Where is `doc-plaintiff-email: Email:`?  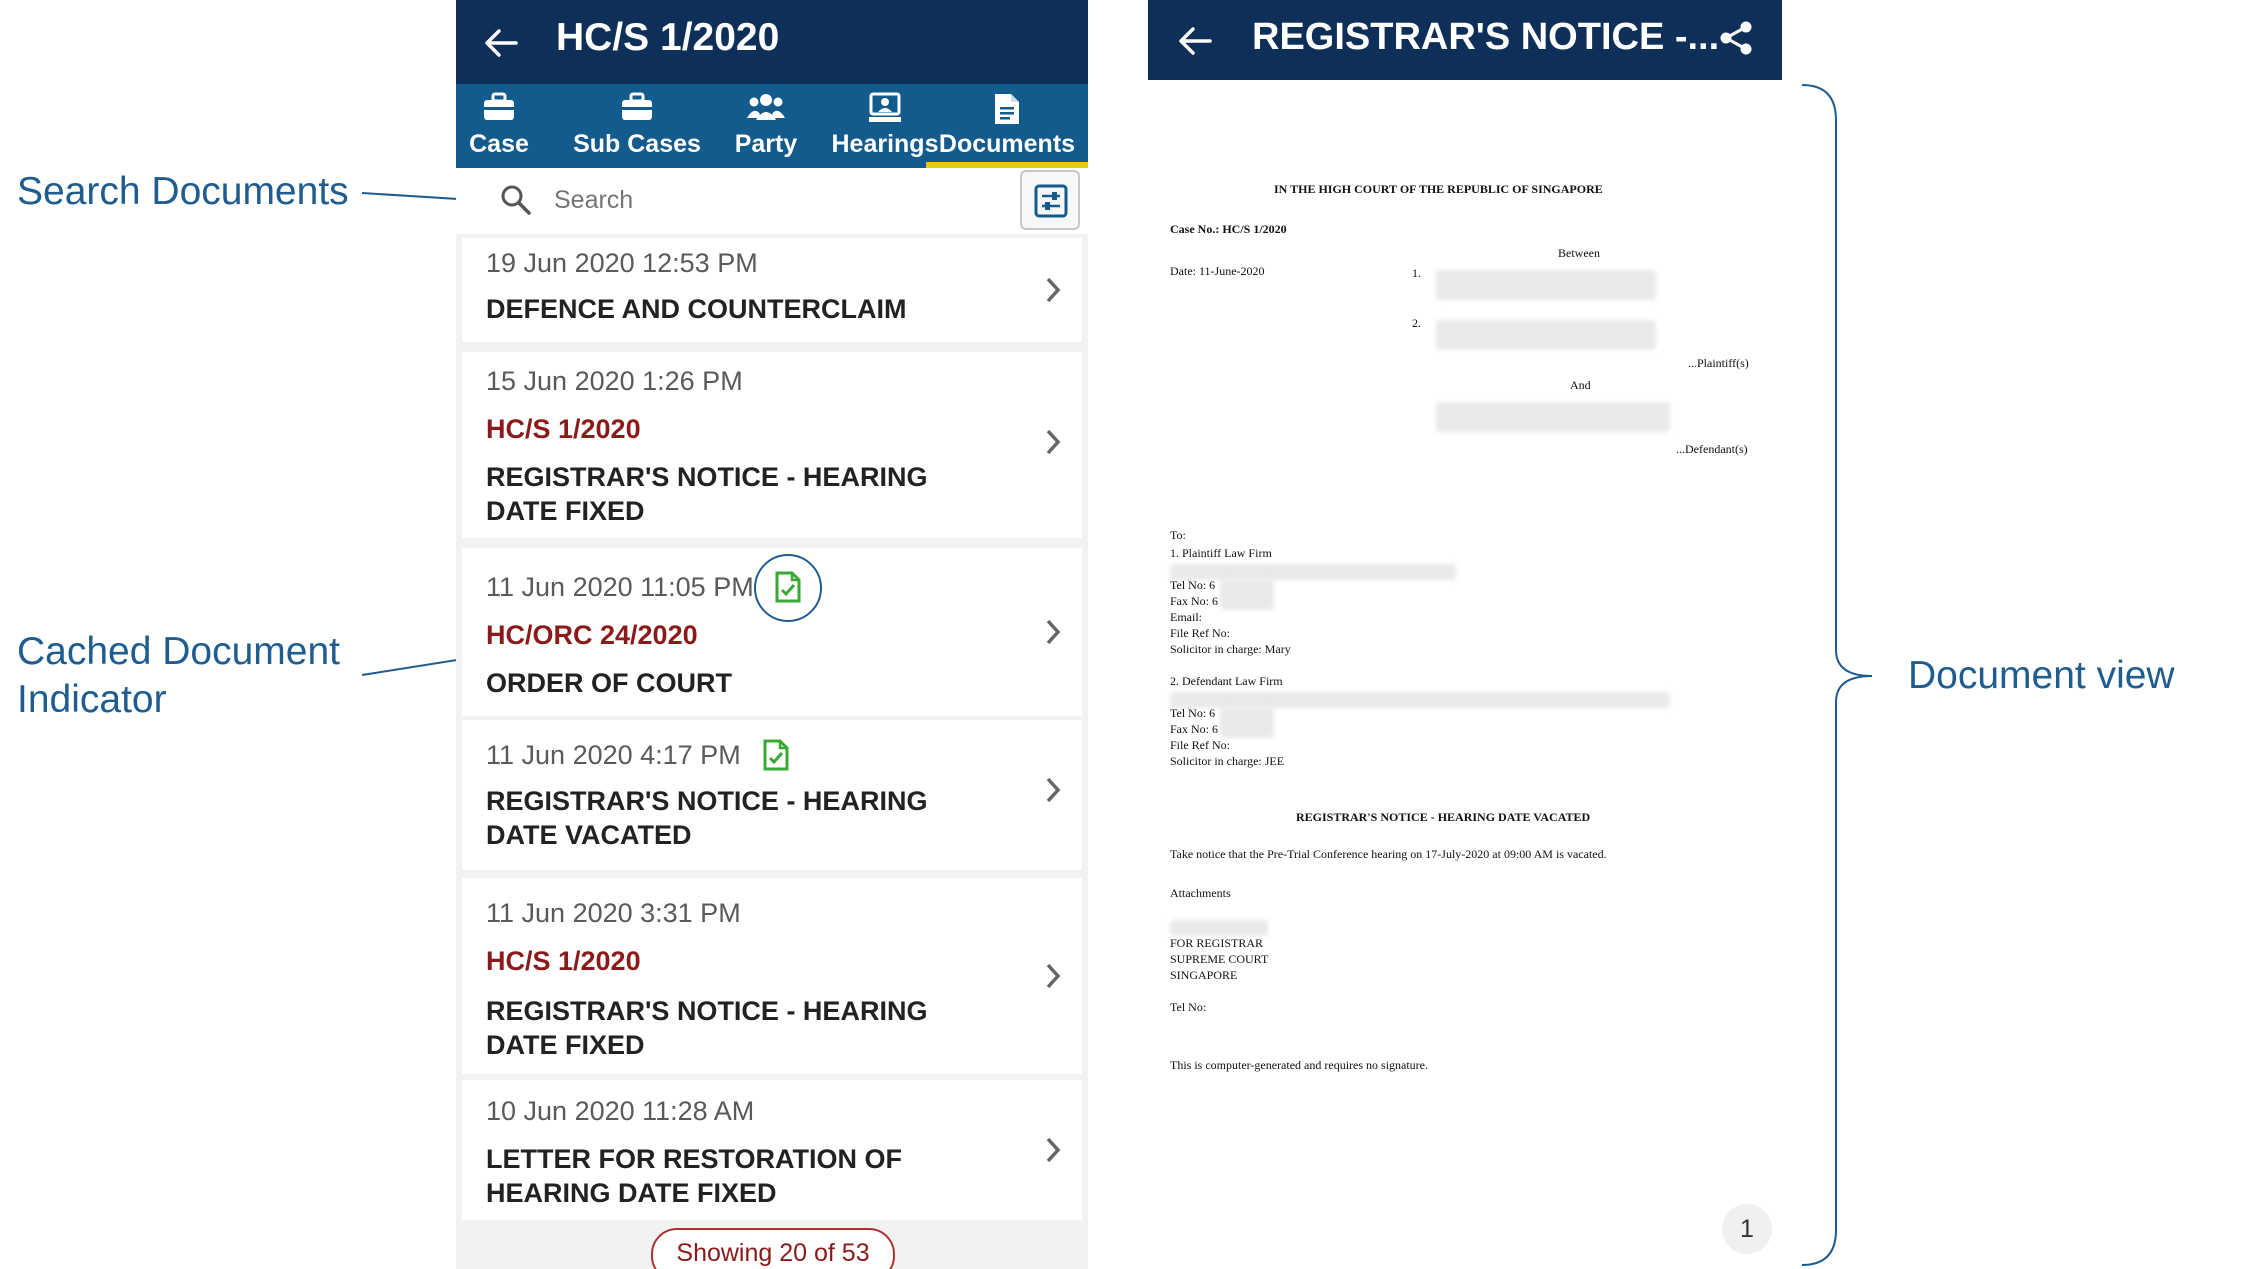
doc-plaintiff-email: Email: is located at coordinates (1186, 617).